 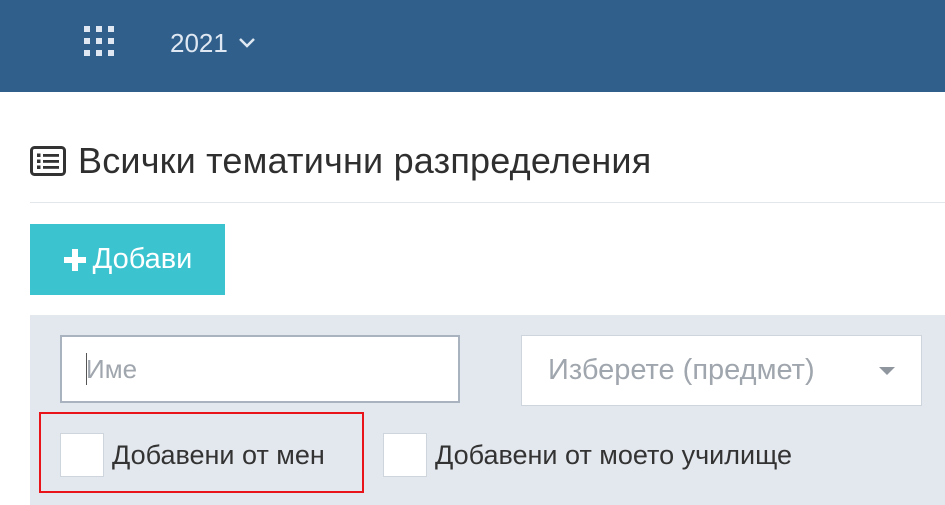 I want to click on subject-select: Изберете (предмет), so click(x=721, y=370).